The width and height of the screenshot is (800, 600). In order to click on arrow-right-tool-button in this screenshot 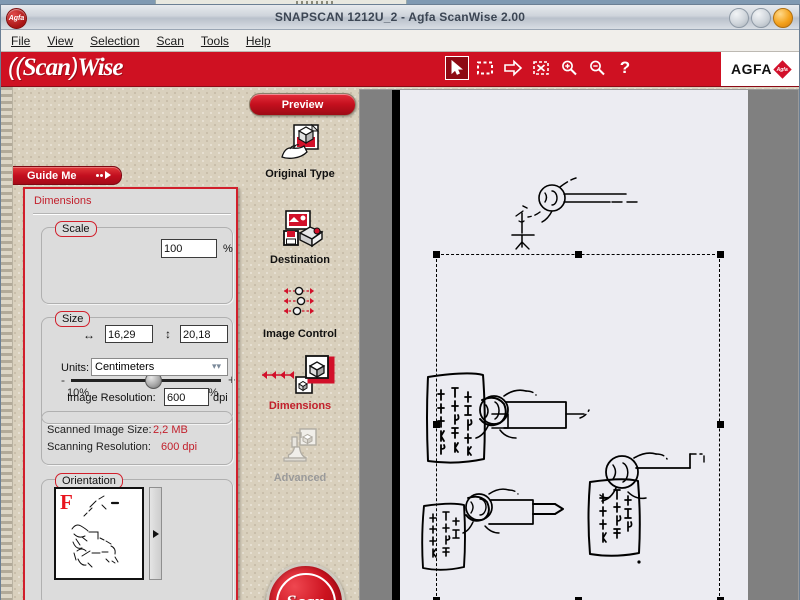, I will do `click(513, 68)`.